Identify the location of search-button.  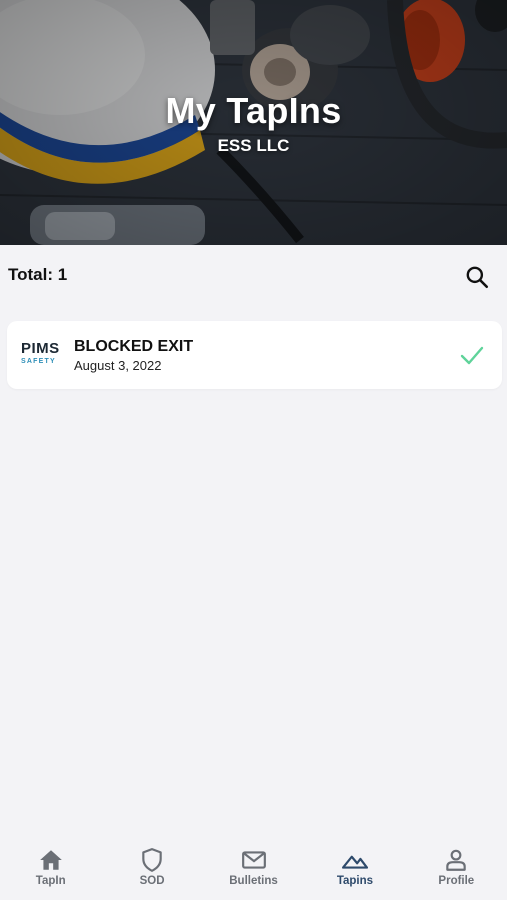
(477, 277).